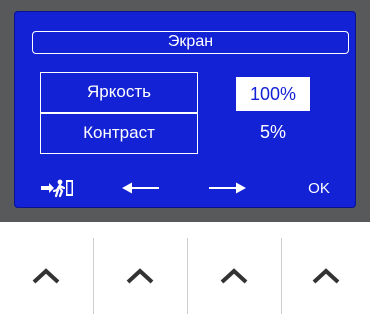  What do you see at coordinates (190, 42) in the screenshot?
I see `screen-title: Экран` at bounding box center [190, 42].